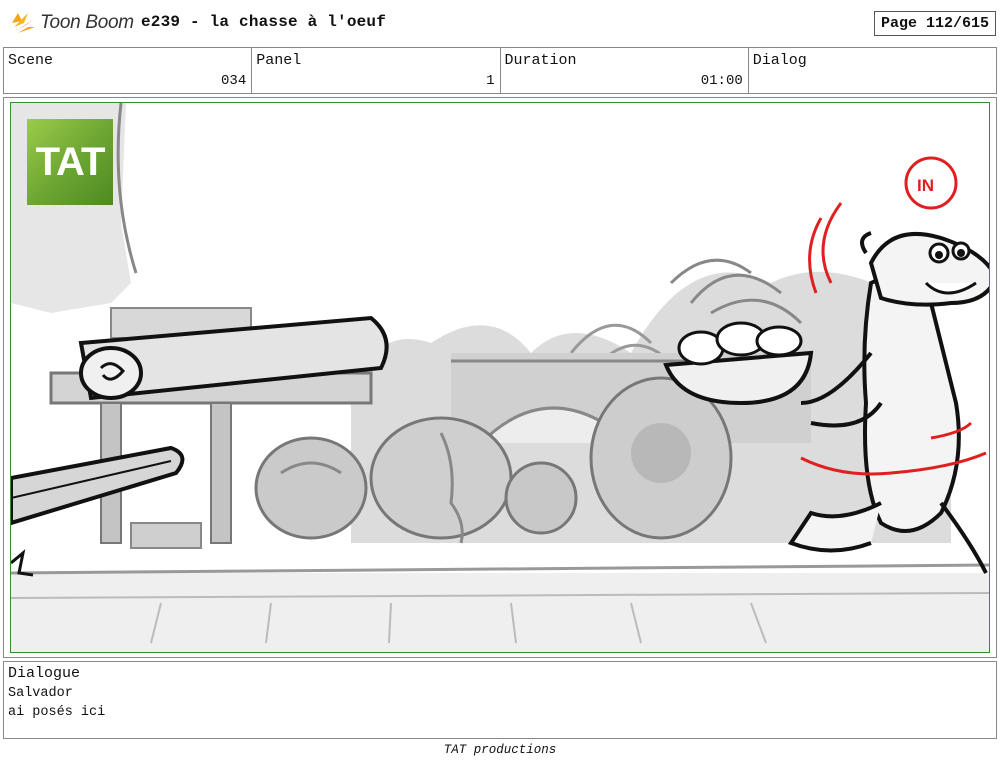  Describe the element at coordinates (23, 23) in the screenshot. I see `star-burst-icon` at that location.